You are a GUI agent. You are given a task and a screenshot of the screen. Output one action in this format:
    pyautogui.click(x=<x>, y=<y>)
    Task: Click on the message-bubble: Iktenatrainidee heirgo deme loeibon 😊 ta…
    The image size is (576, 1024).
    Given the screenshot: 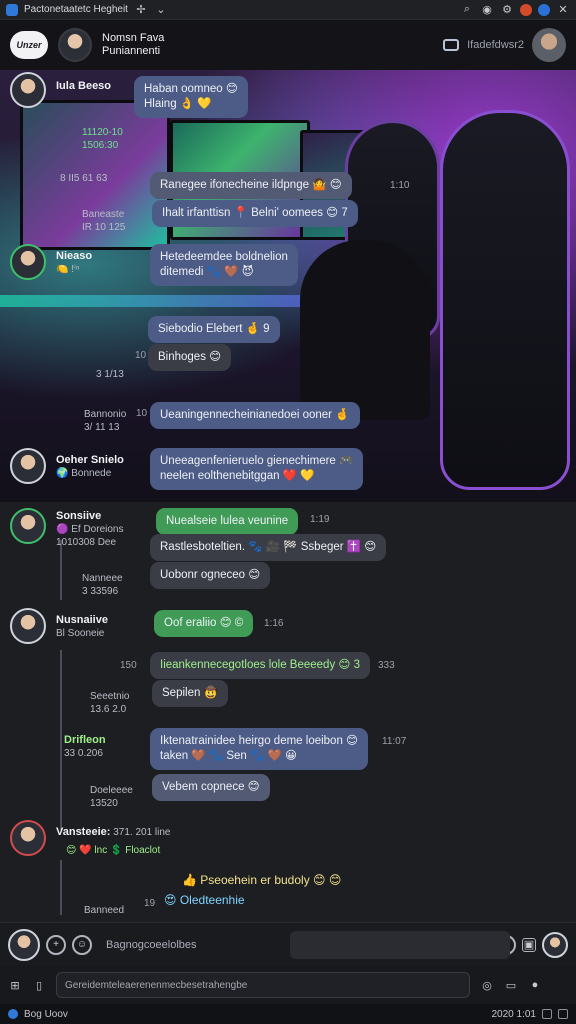 What is the action you would take?
    pyautogui.click(x=259, y=749)
    